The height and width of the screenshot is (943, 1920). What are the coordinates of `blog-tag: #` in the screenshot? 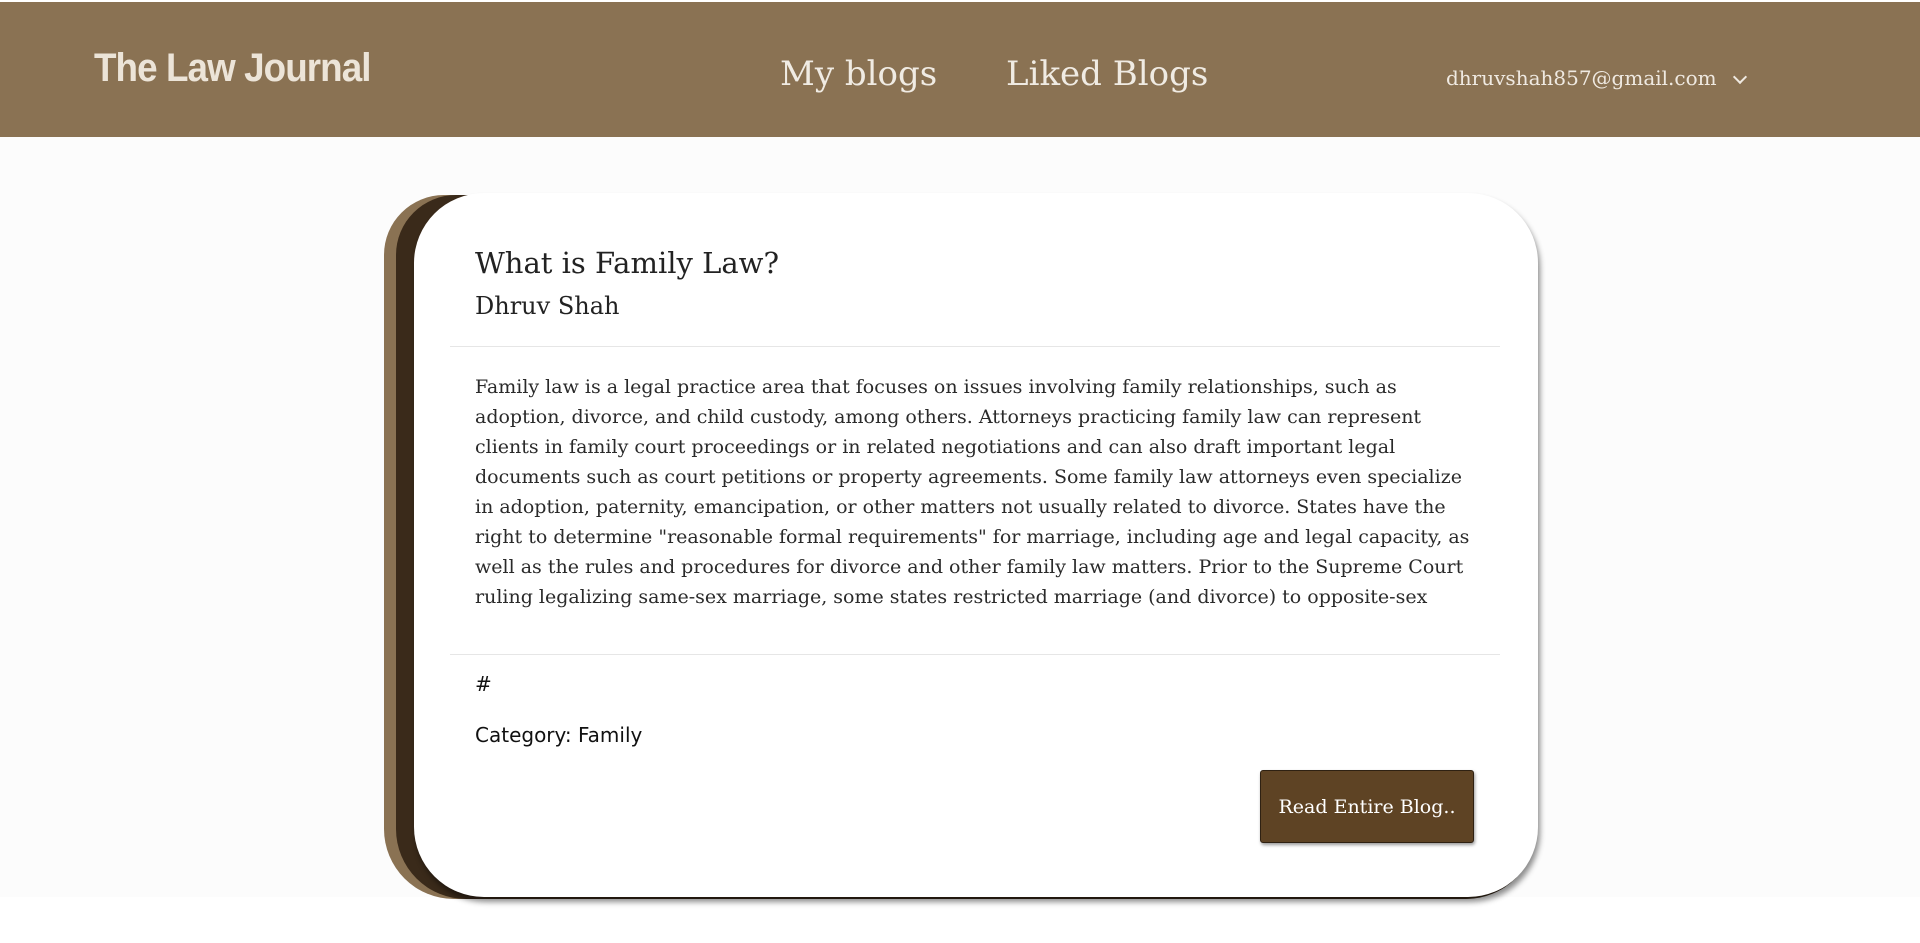 It's located at (483, 684).